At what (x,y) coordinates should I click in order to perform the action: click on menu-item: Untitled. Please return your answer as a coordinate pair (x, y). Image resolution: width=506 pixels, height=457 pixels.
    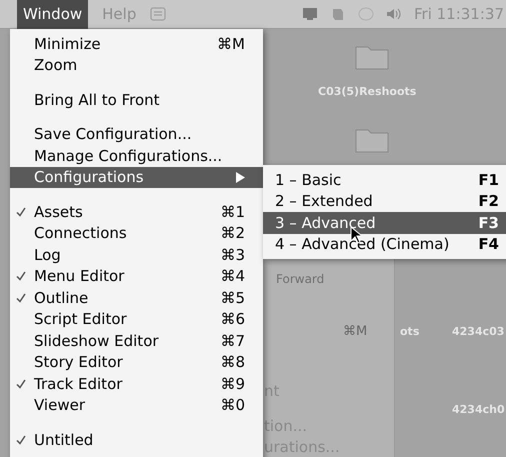
    Looking at the image, I should click on (136, 439).